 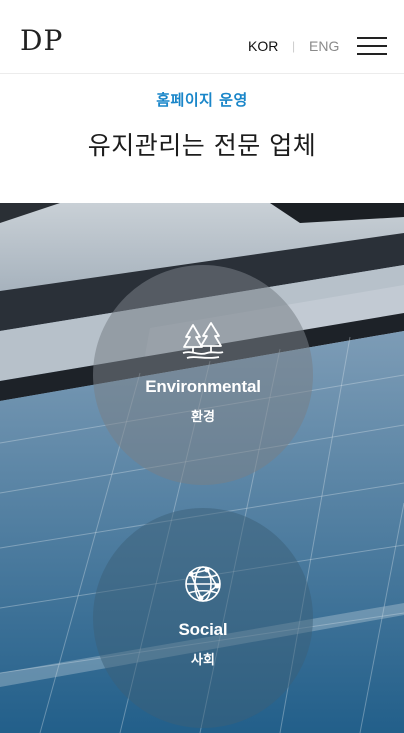 What do you see at coordinates (202, 100) in the screenshot?
I see `section-eyebrow: 홈페이지 운영` at bounding box center [202, 100].